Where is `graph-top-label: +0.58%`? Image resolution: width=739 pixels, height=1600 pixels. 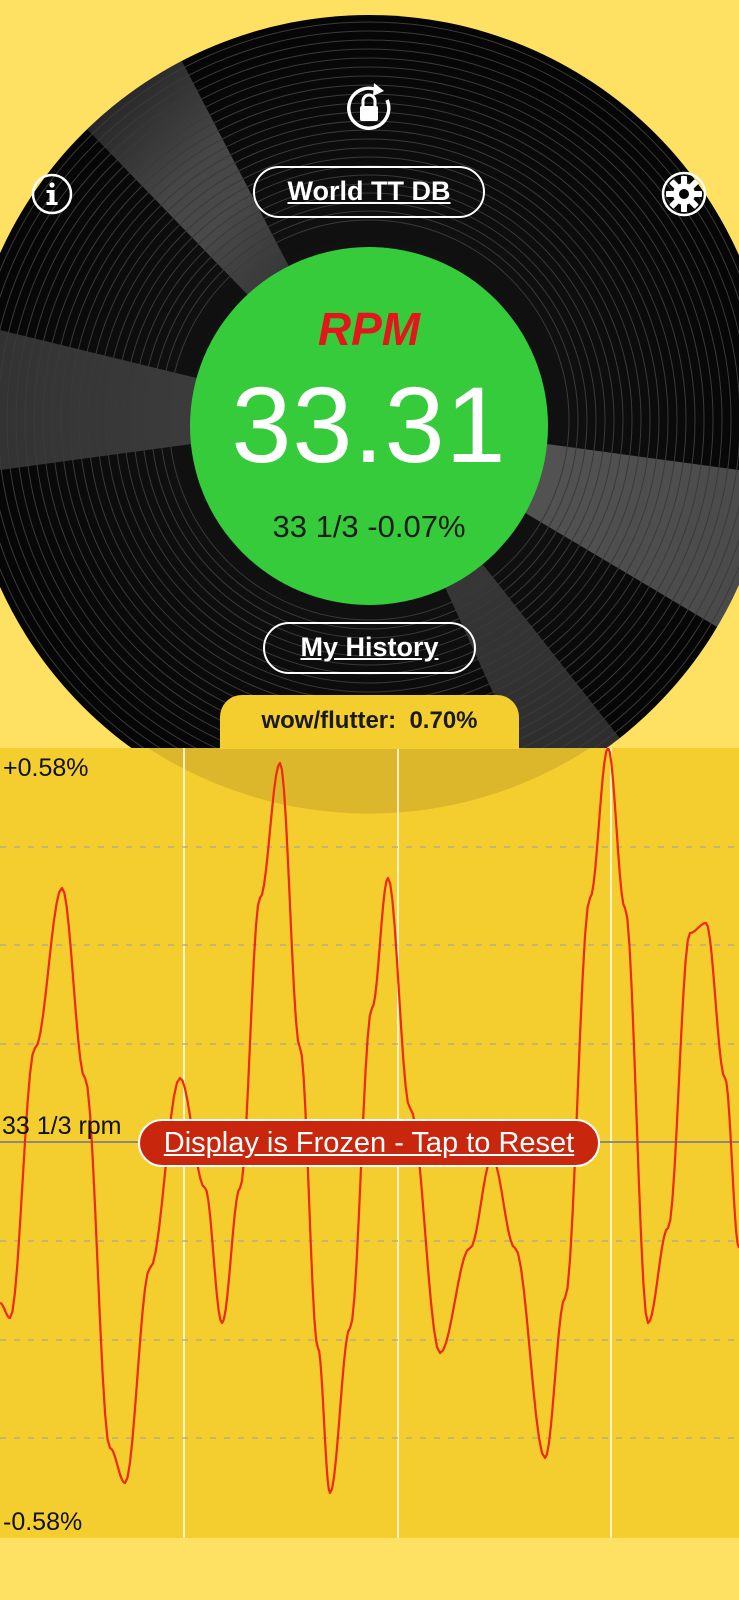
graph-top-label: +0.58% is located at coordinates (46, 768).